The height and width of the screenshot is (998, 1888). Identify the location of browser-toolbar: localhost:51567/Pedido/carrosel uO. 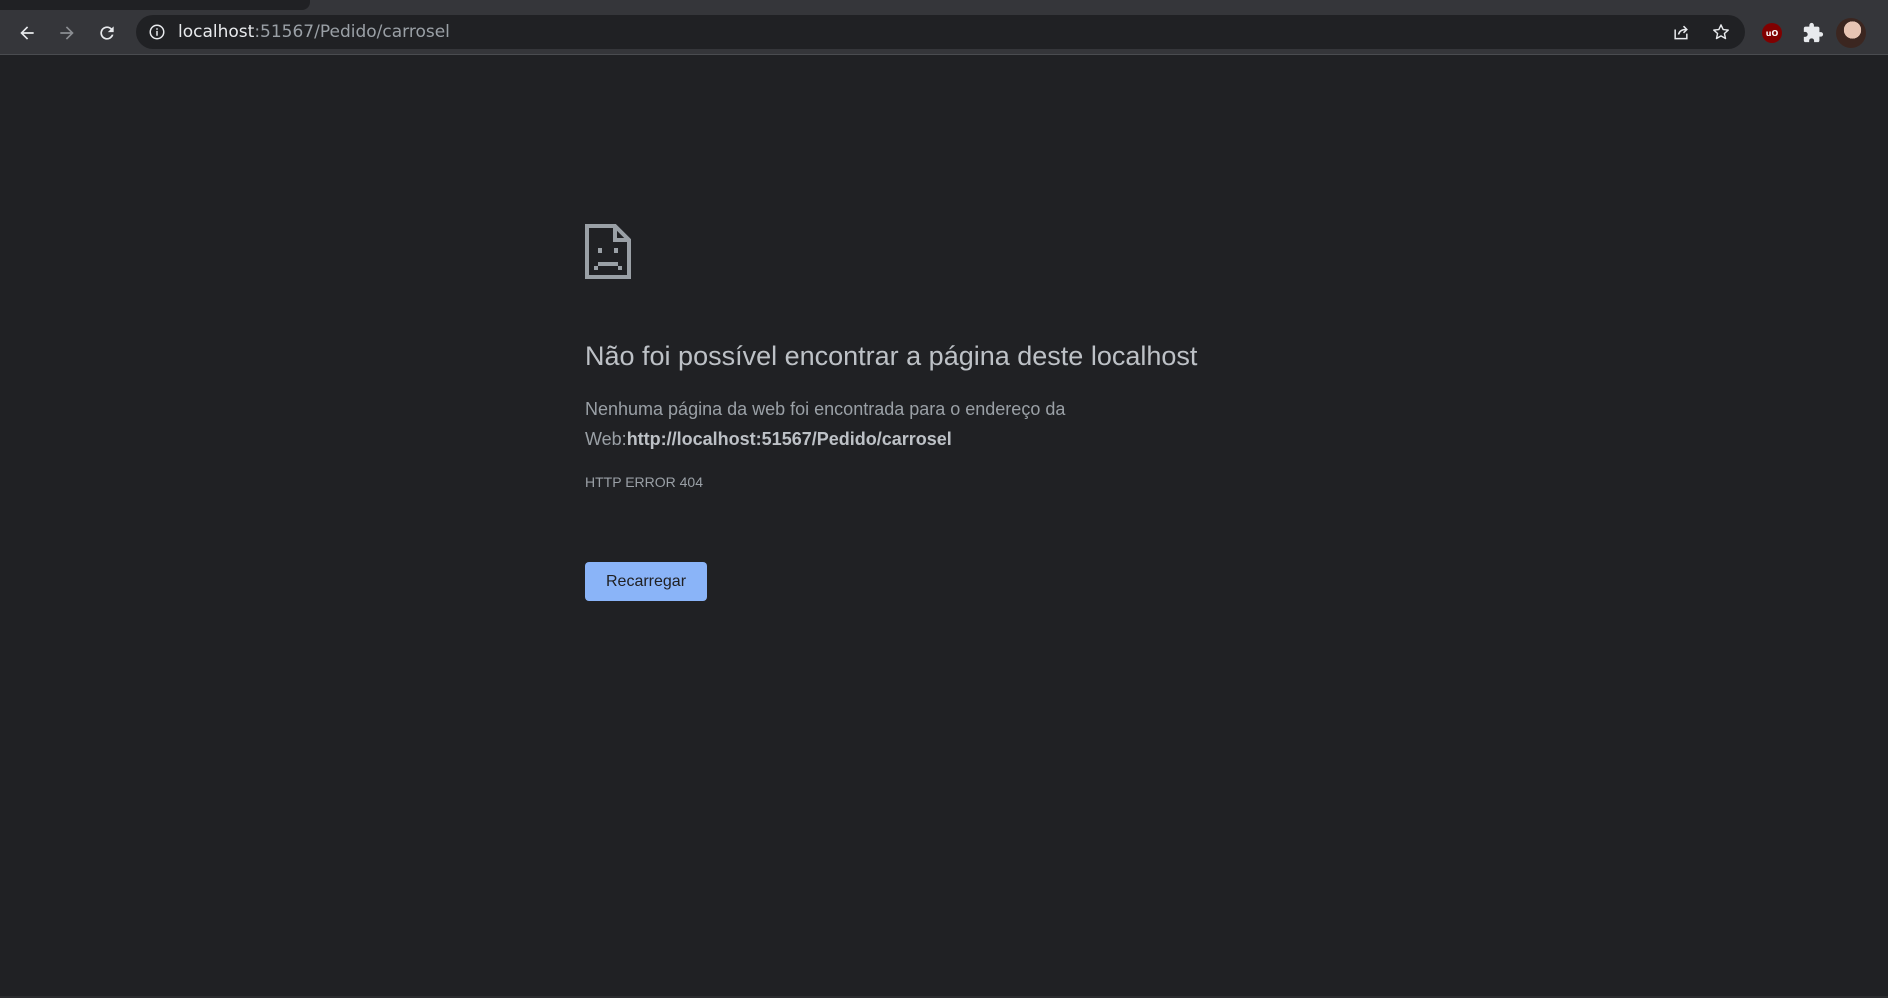
(944, 32).